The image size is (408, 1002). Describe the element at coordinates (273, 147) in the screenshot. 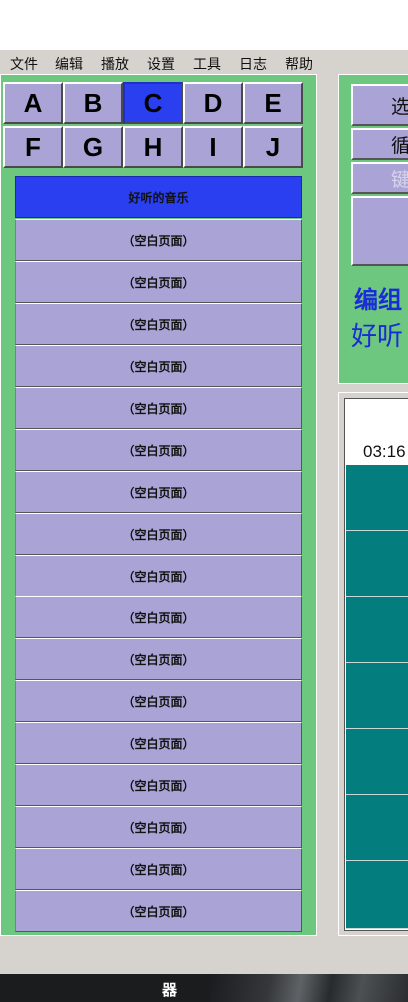

I see `letter-tab-j: J` at that location.